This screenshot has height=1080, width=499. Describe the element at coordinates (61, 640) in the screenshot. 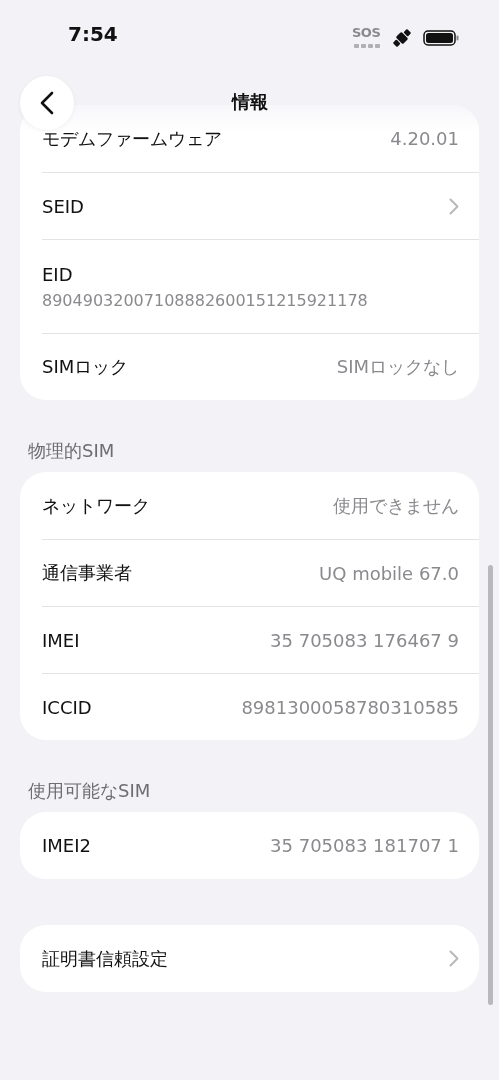

I see `row-label: IMEI` at that location.